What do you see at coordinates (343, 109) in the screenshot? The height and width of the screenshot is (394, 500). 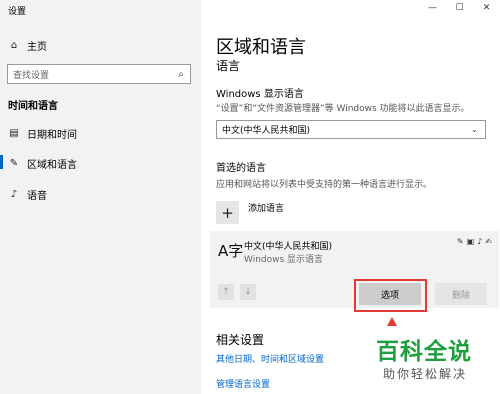 I see `display-language-description: “设置”和“文件资源管理器”等 Windows 功能将以此语言显示。` at bounding box center [343, 109].